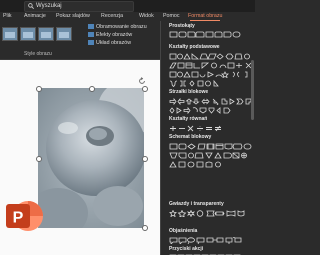 The image size is (320, 255). I want to click on section-title: Przyciski akcji, so click(186, 249).